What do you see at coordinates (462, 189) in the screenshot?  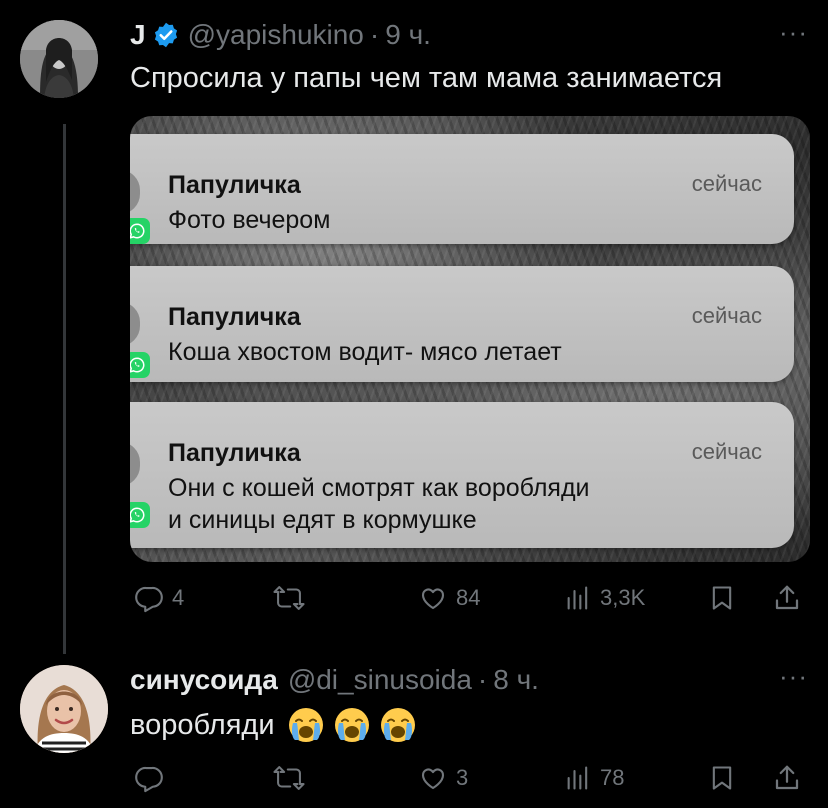 I see `notification-card: Папуличка сейчас Фото вечером` at bounding box center [462, 189].